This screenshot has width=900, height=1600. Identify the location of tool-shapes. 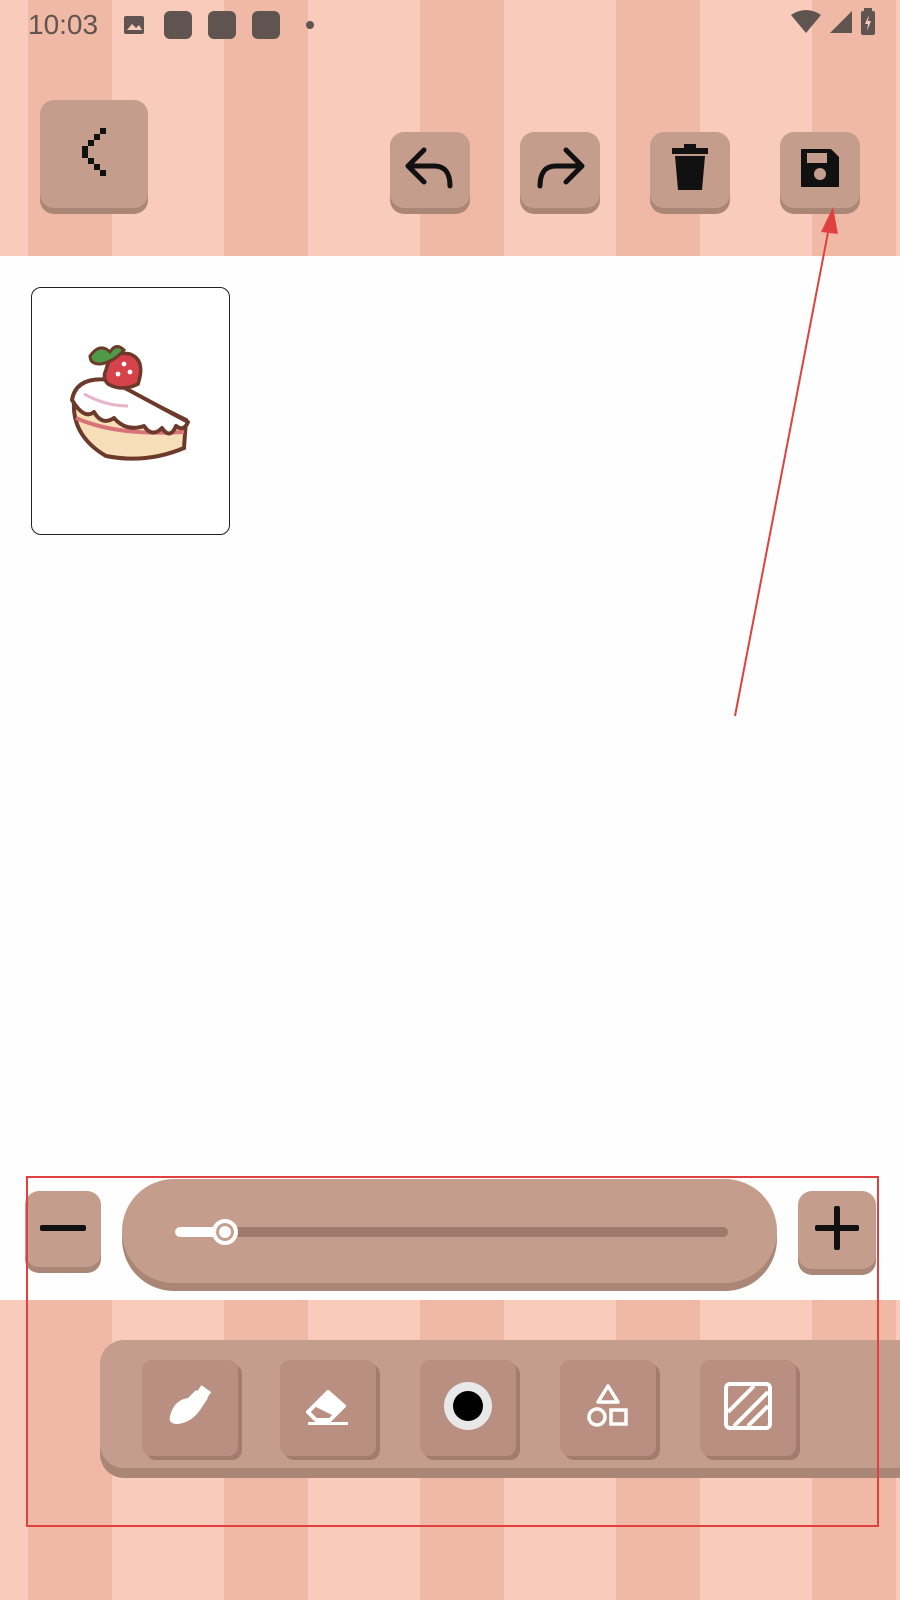
(608, 1408).